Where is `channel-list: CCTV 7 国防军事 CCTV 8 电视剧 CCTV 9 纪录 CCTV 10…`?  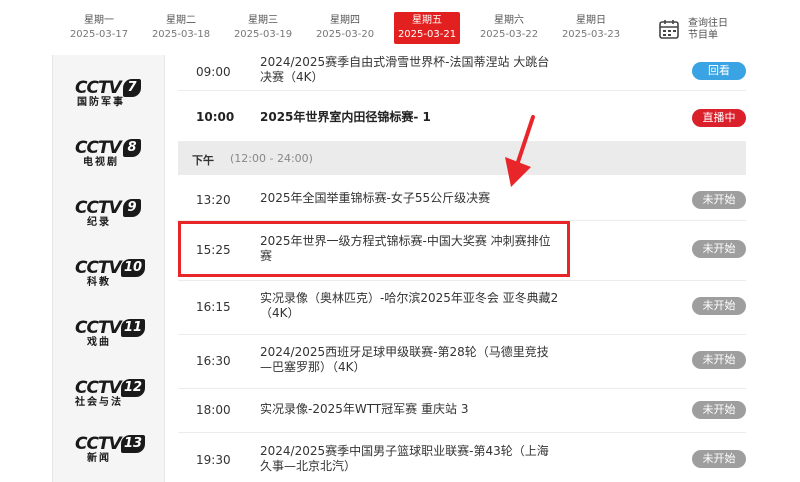
channel-list: CCTV 7 国防军事 CCTV 8 电视剧 CCTV 9 纪录 CCTV 10… is located at coordinates (108, 268).